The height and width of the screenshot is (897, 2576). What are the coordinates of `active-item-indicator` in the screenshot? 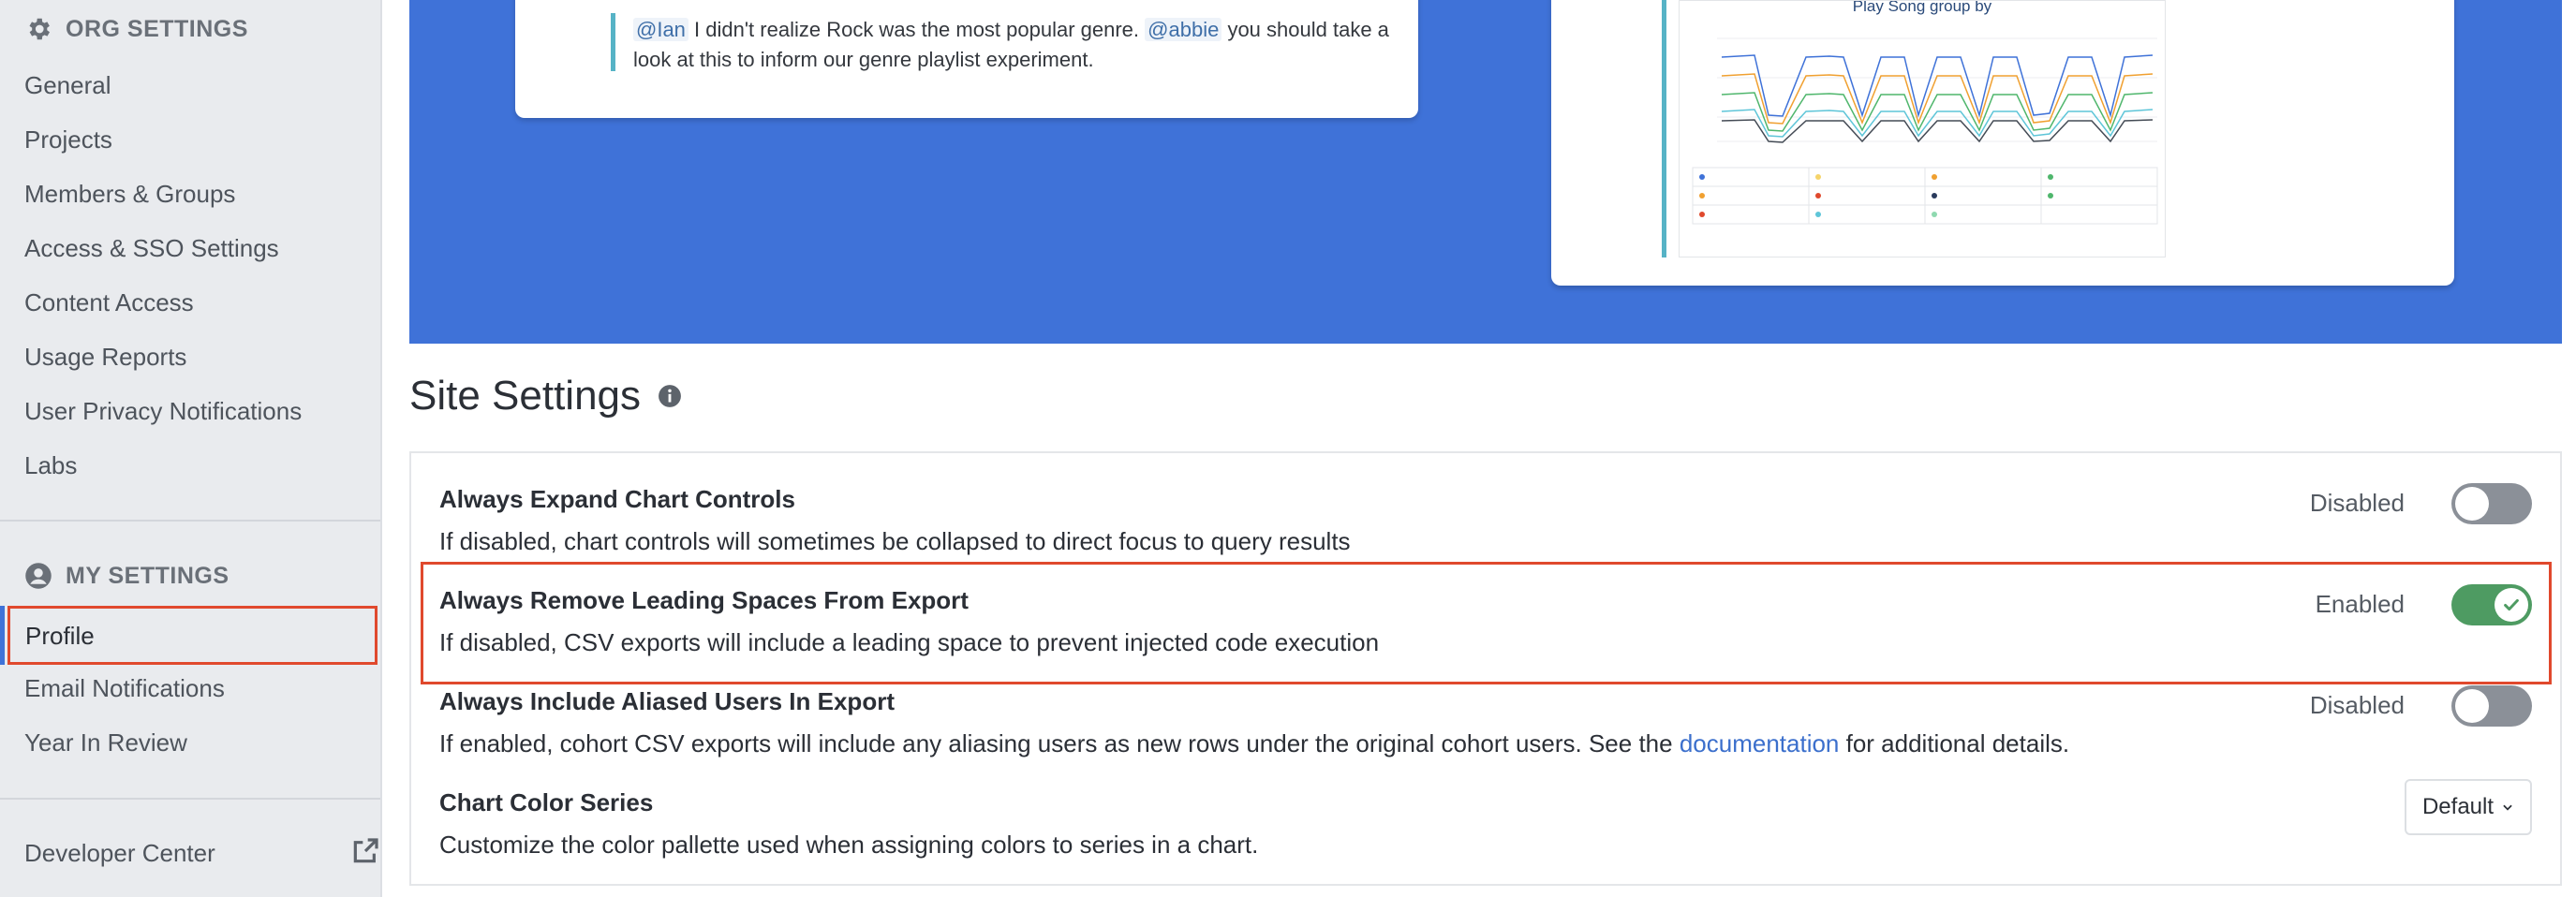 It's located at (3, 635).